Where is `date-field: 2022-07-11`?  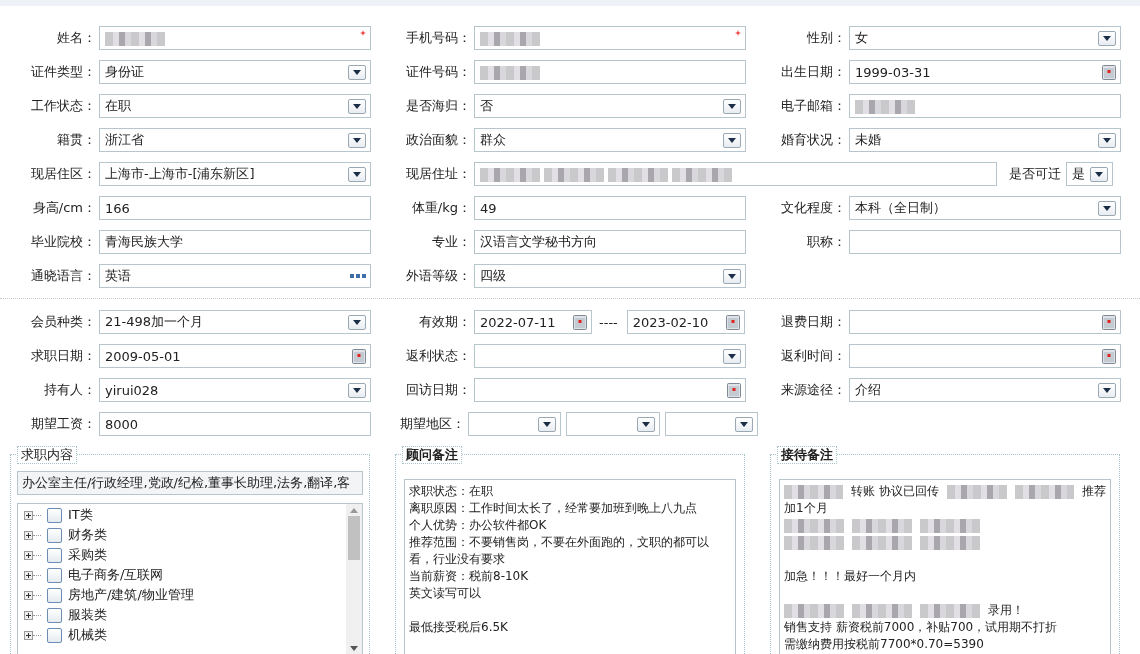 date-field: 2022-07-11 is located at coordinates (533, 322).